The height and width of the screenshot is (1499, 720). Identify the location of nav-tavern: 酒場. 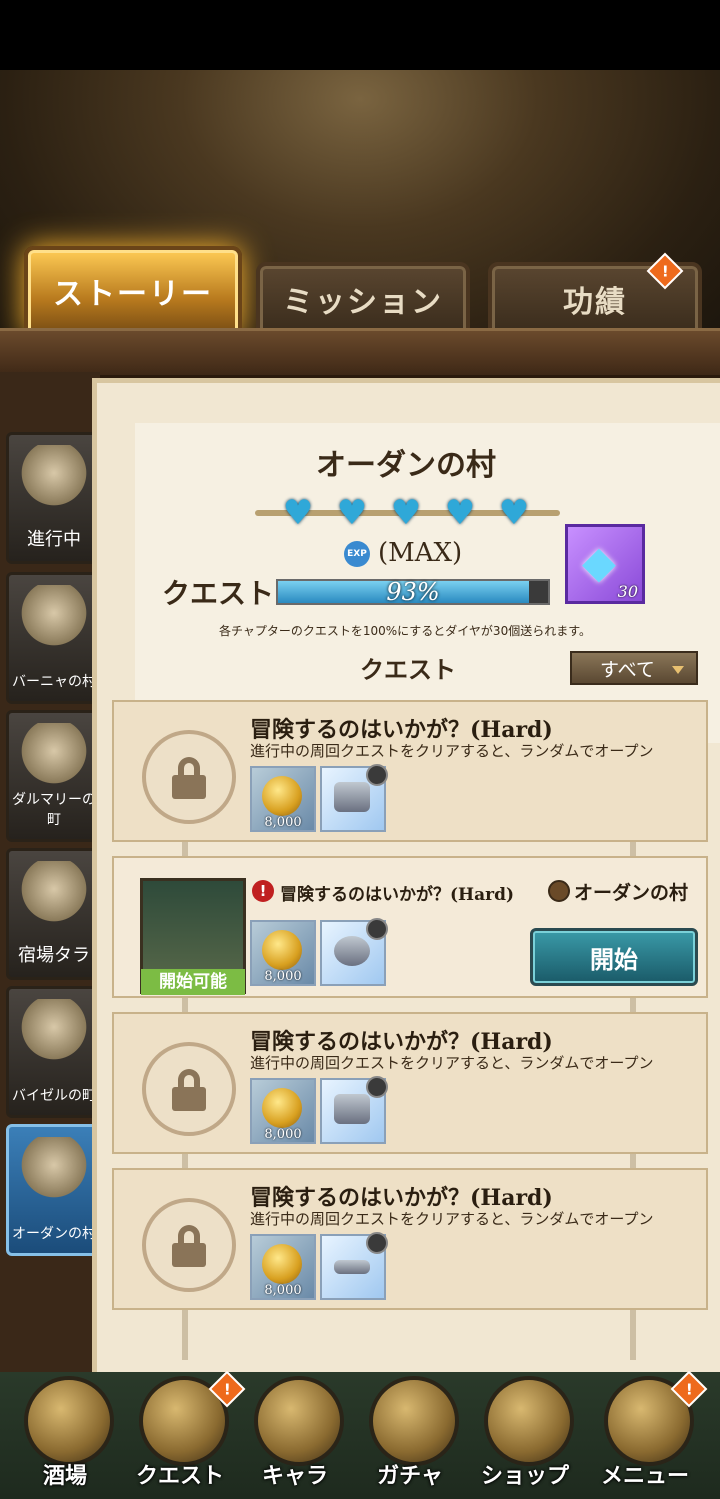
(65, 1435).